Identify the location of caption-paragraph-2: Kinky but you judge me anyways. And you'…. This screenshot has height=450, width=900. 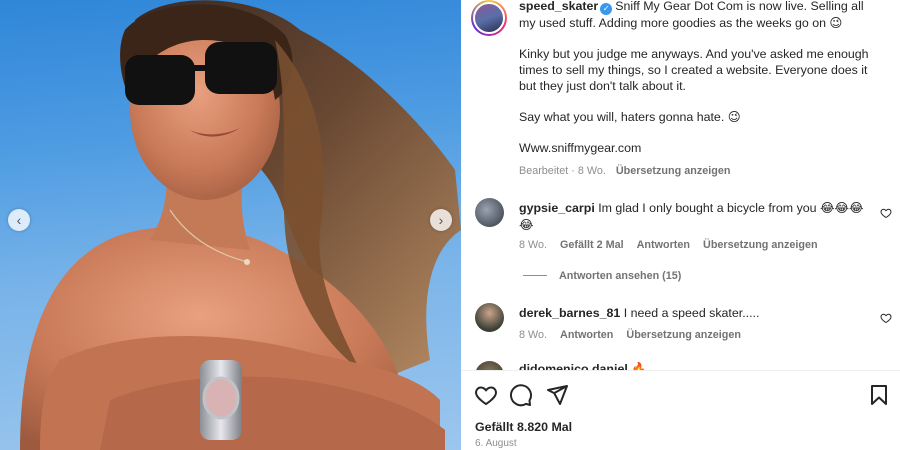
(694, 70).